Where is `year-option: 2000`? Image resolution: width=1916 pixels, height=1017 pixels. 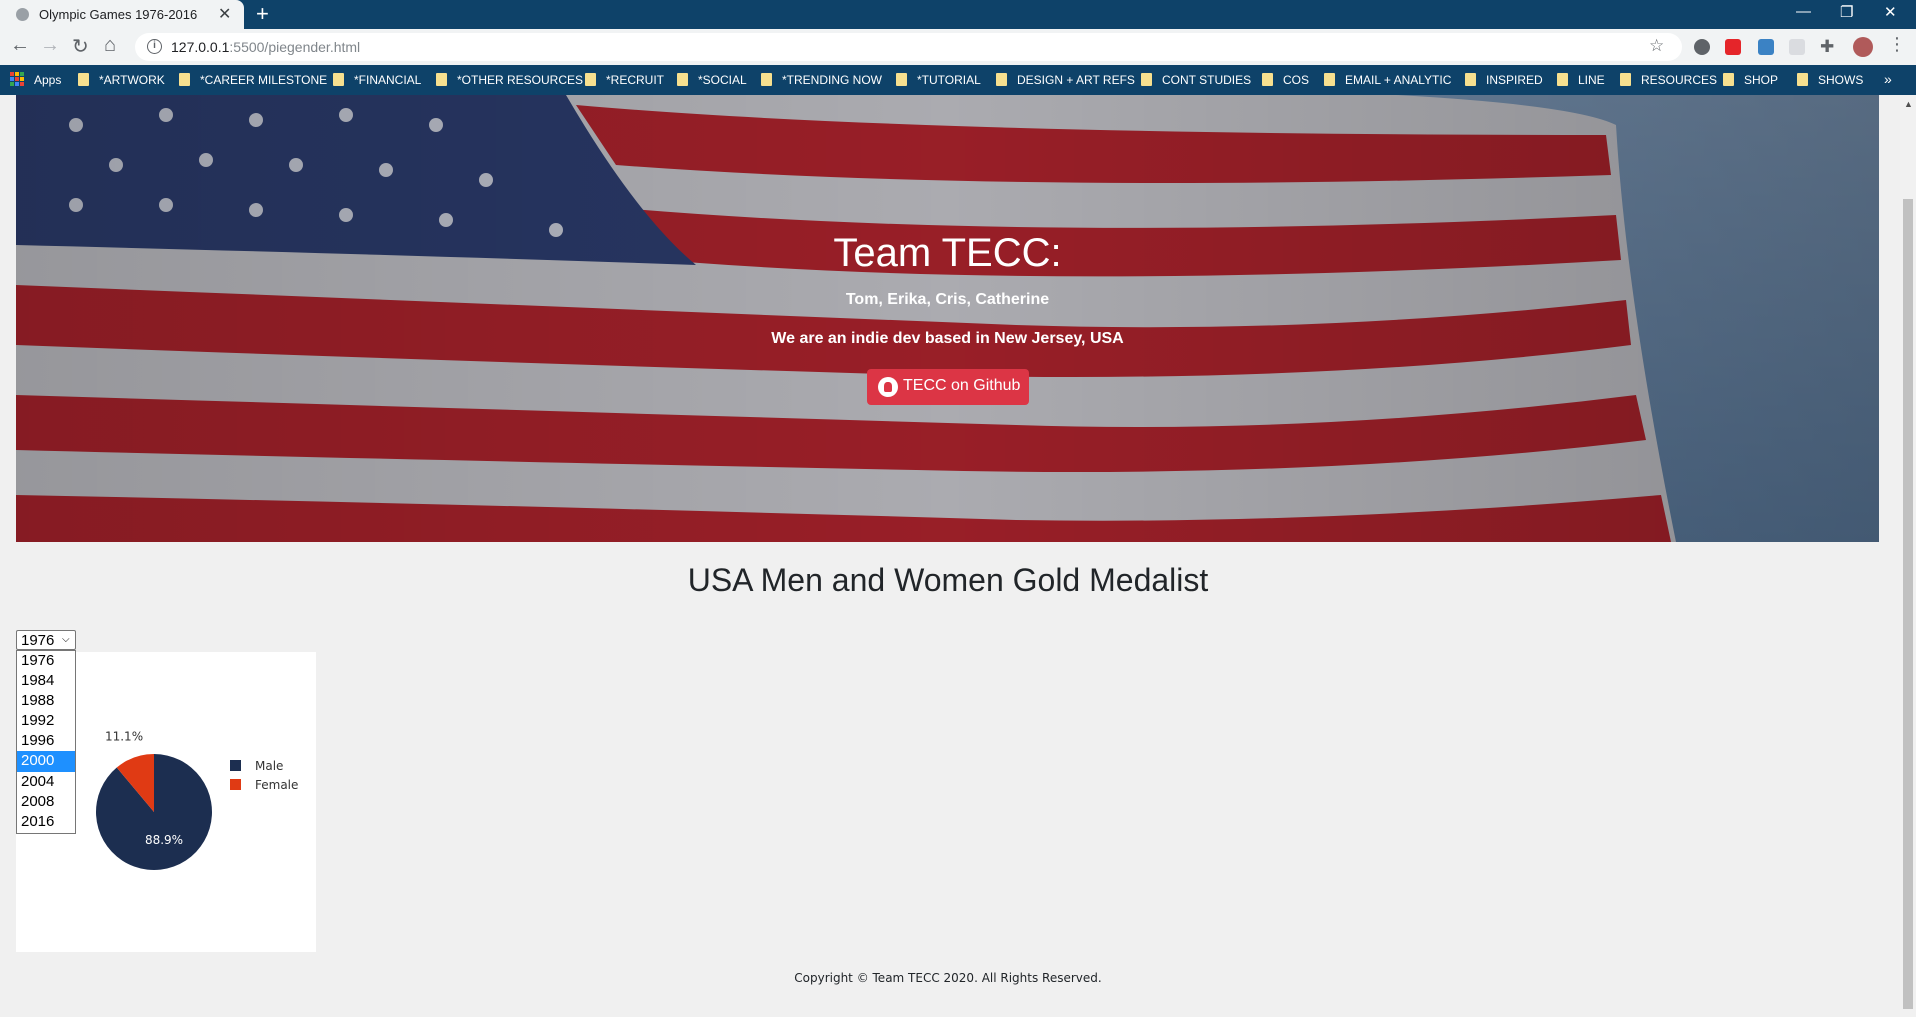
year-option: 2000 is located at coordinates (46, 761).